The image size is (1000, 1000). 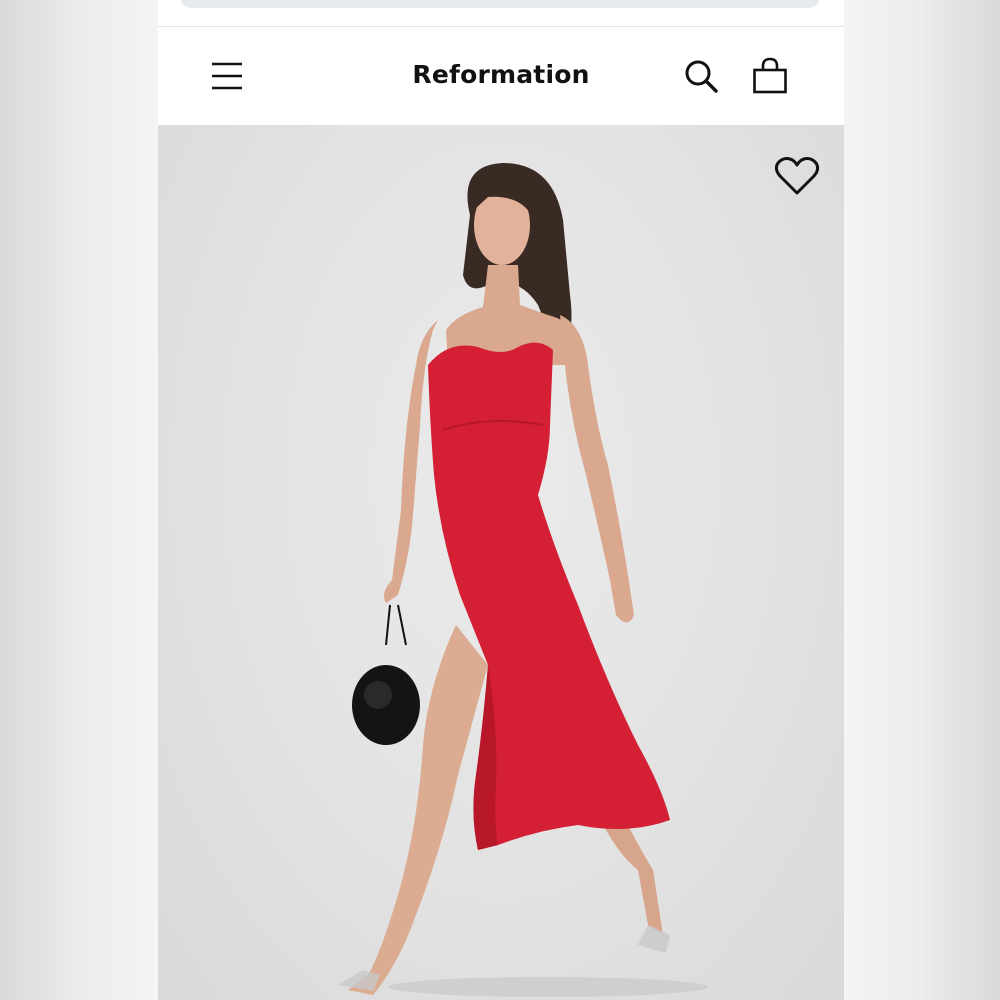 I want to click on shopping-bag-icon, so click(x=770, y=75).